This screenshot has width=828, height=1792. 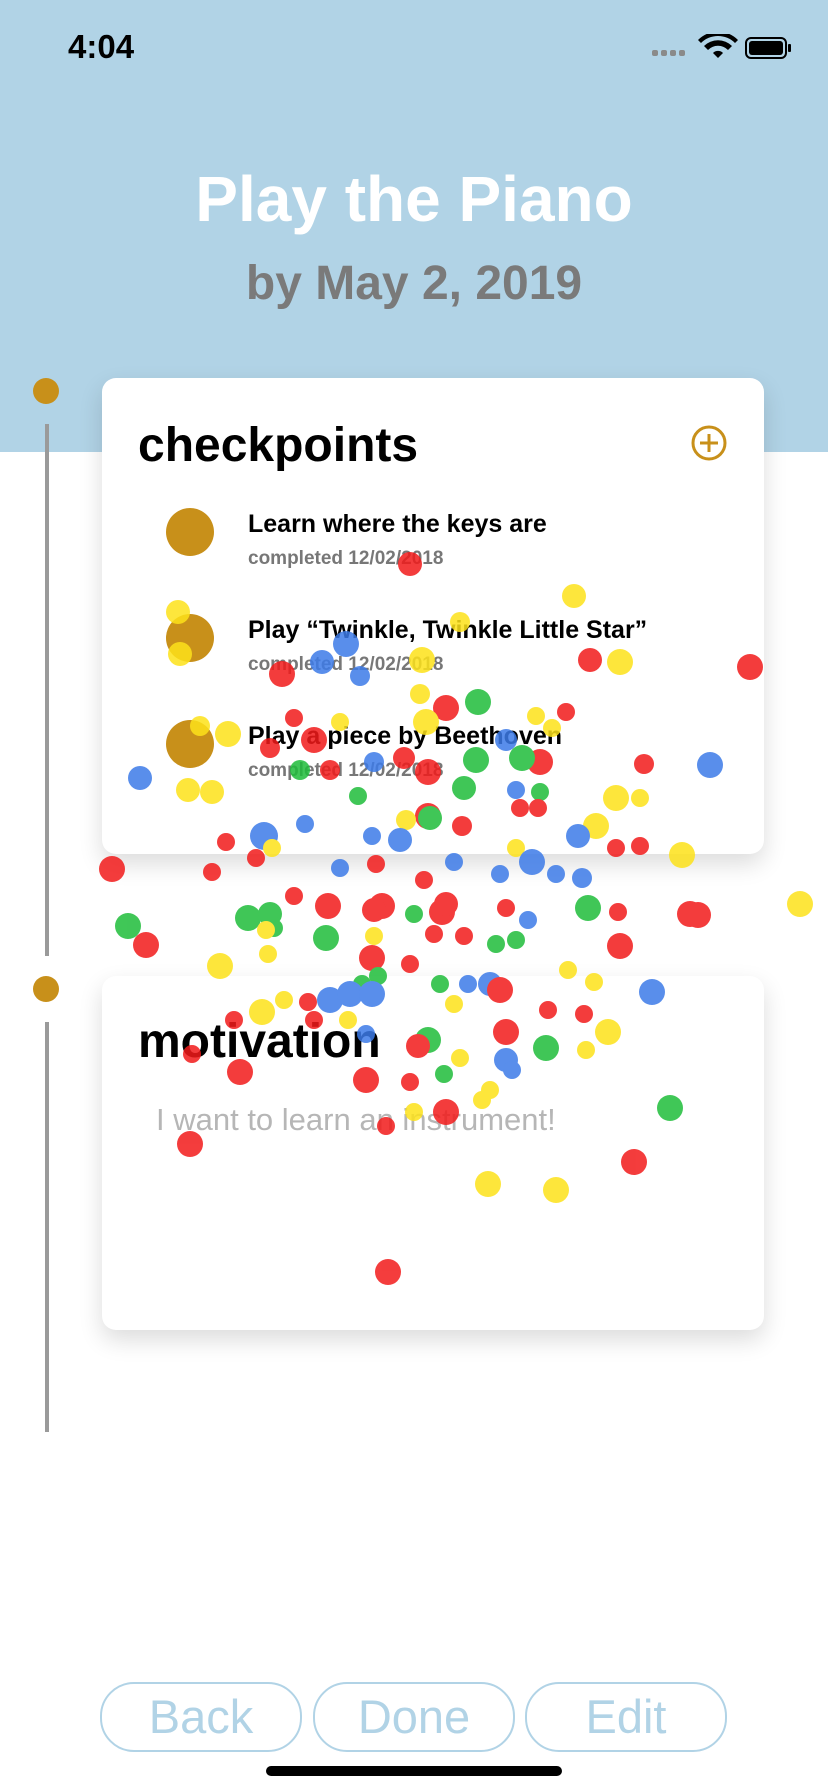 What do you see at coordinates (397, 524) in the screenshot?
I see `checkpoint-label: Learn where the keys are` at bounding box center [397, 524].